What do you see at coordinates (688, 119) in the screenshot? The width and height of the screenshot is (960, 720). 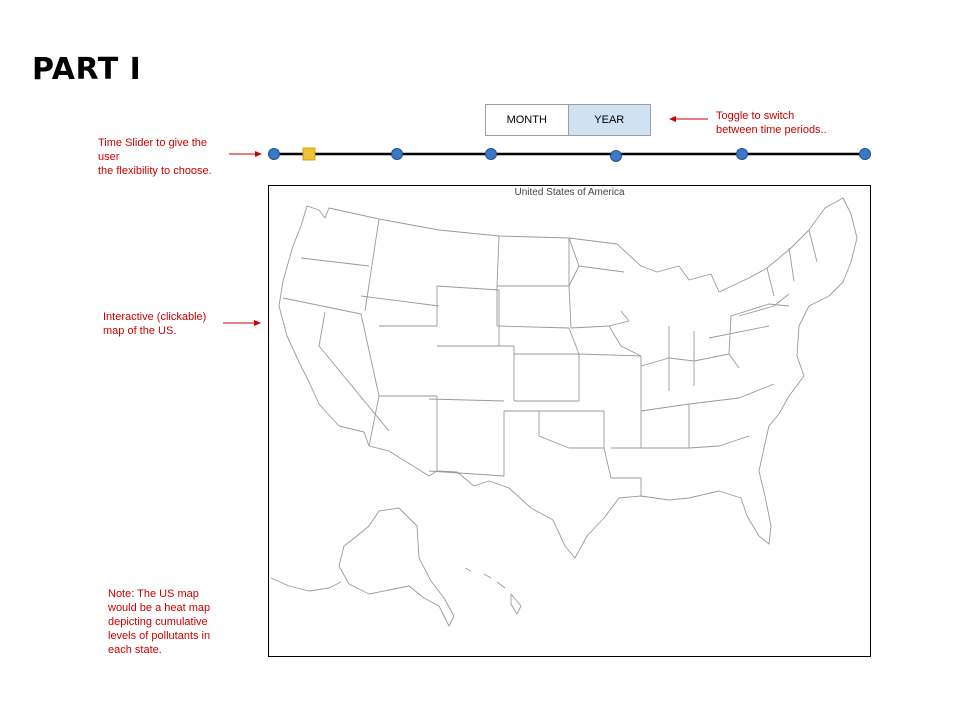 I see `toggle-arrow-icon` at bounding box center [688, 119].